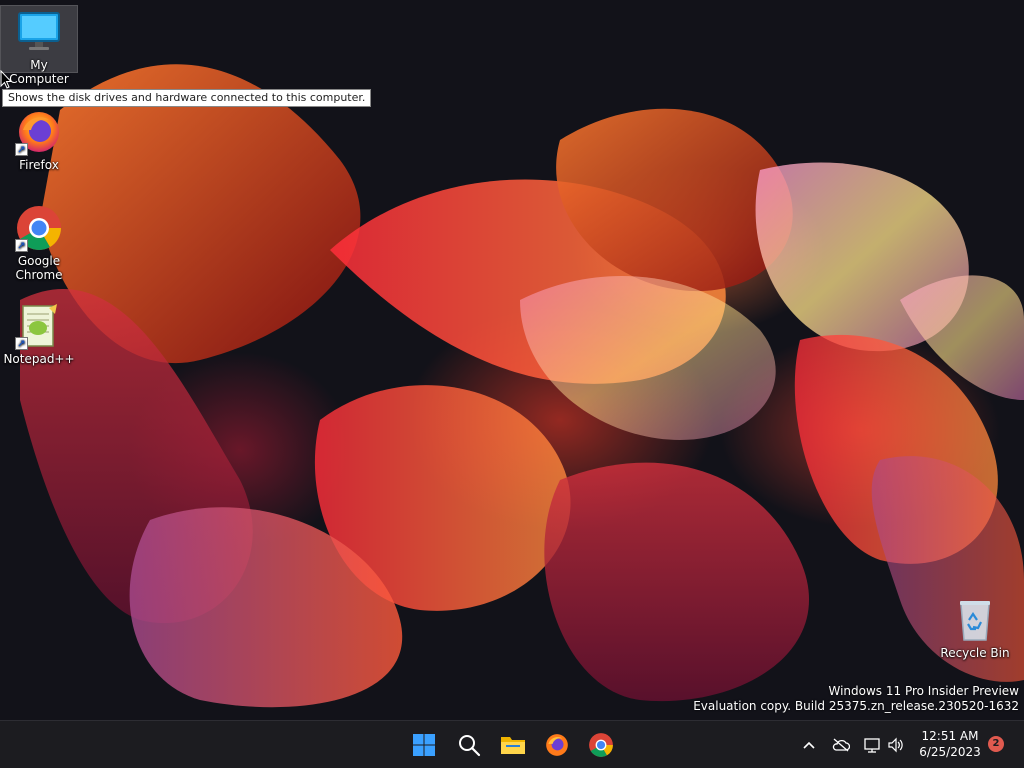  I want to click on network-button, so click(872, 745).